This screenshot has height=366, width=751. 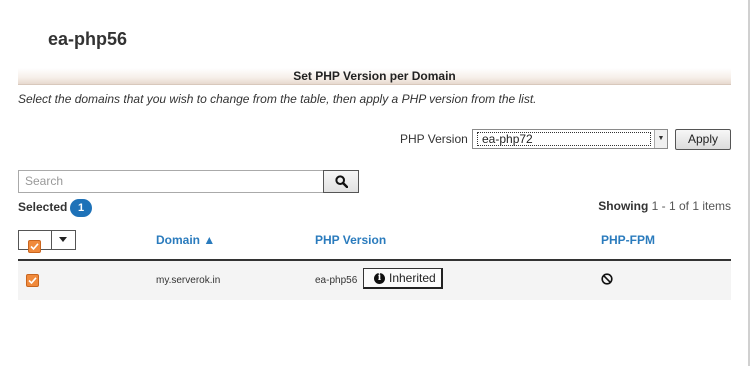 I want to click on window-border, so click(x=749, y=183).